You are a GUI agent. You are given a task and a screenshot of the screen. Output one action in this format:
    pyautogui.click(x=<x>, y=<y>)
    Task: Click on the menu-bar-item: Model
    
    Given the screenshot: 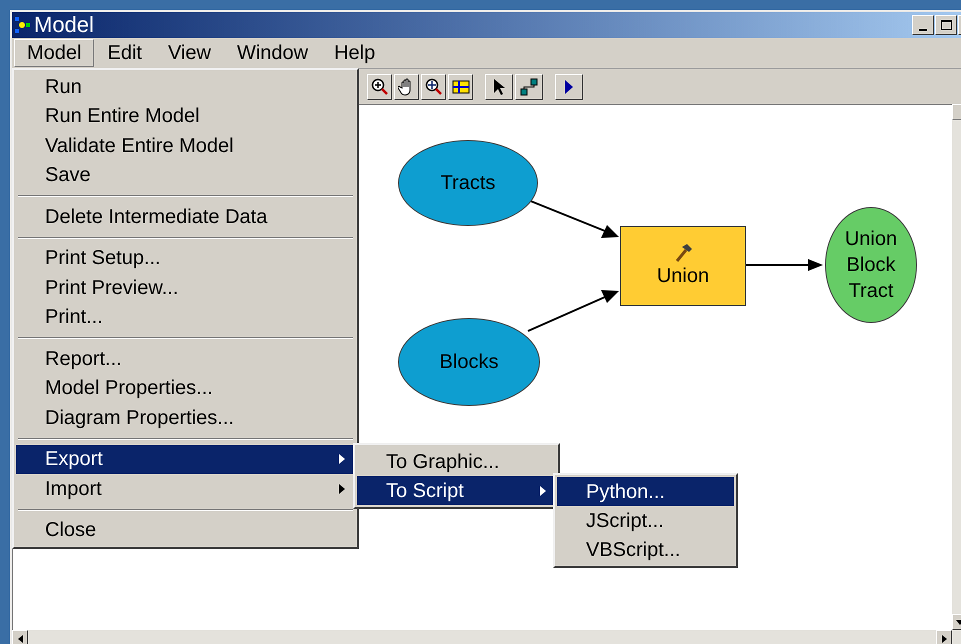 What is the action you would take?
    pyautogui.click(x=54, y=53)
    